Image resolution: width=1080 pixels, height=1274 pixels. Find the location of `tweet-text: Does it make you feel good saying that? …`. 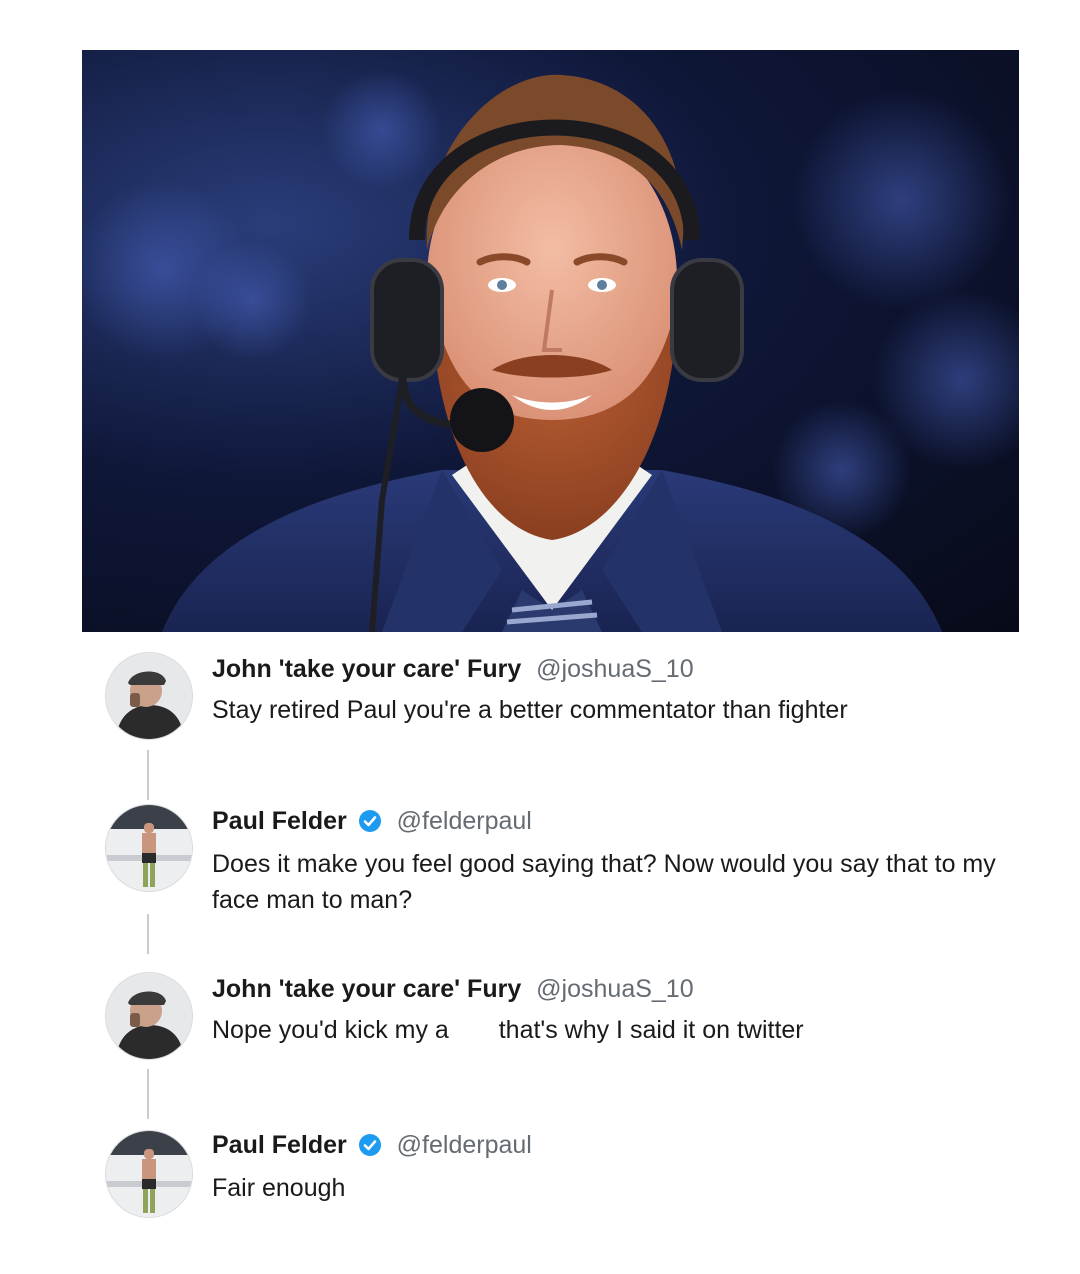

tweet-text: Does it make you feel good saying that? … is located at coordinates (604, 882).